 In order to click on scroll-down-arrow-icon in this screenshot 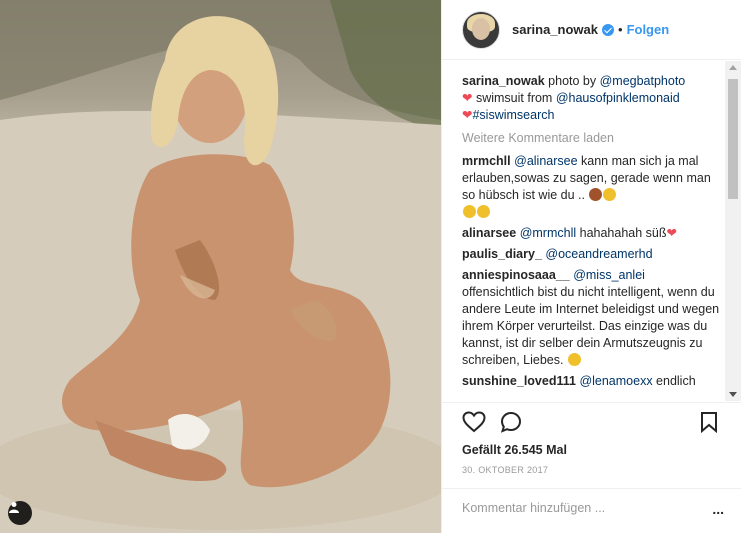, I will do `click(733, 394)`.